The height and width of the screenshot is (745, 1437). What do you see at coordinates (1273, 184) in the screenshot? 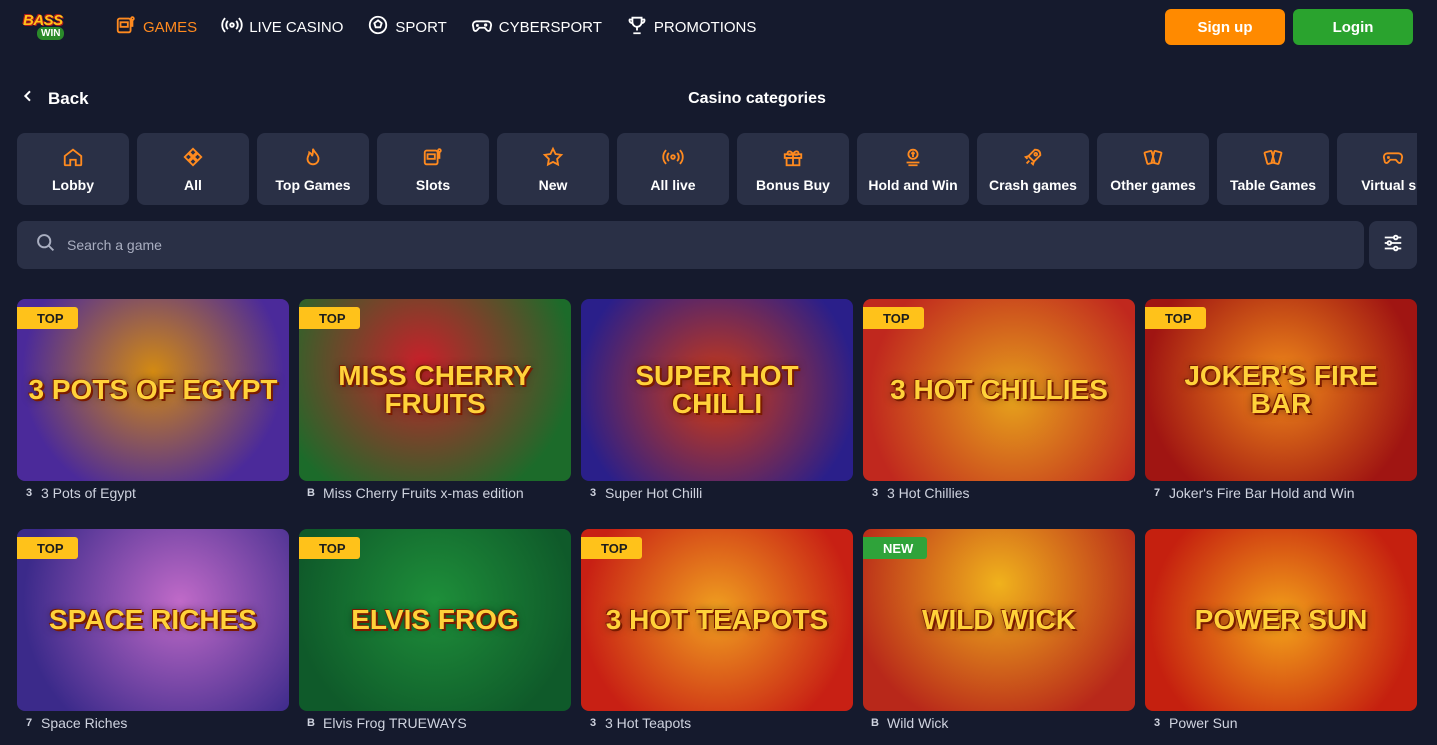
I see `category-label: Table Games` at bounding box center [1273, 184].